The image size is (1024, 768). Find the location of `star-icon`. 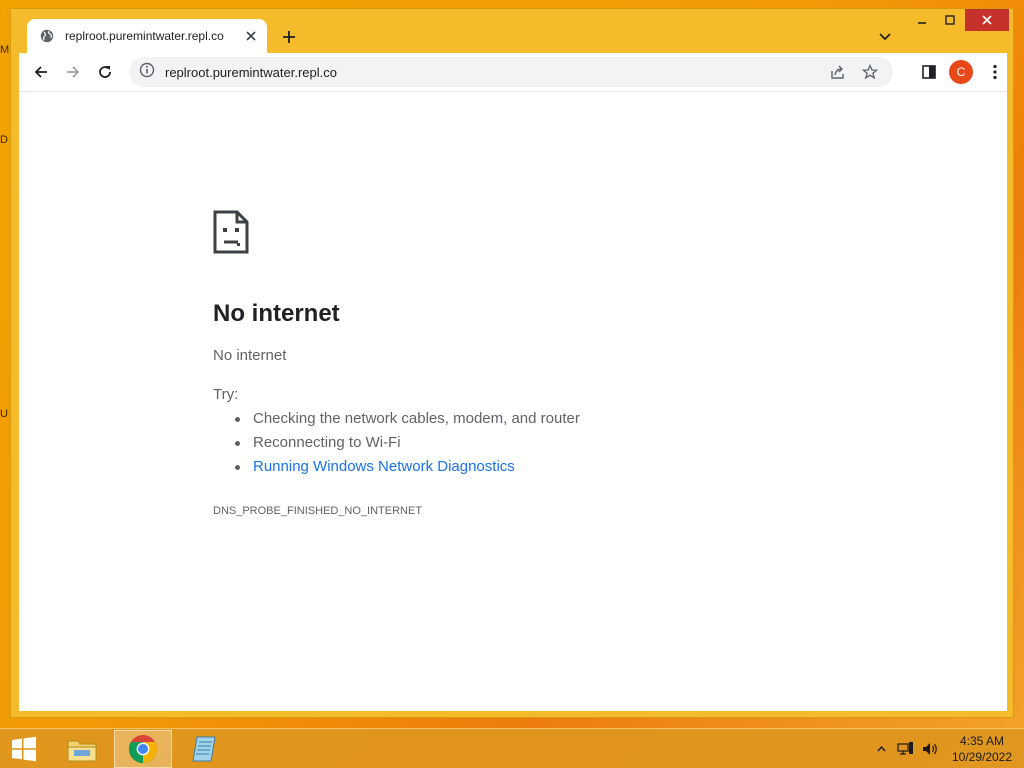

star-icon is located at coordinates (870, 72).